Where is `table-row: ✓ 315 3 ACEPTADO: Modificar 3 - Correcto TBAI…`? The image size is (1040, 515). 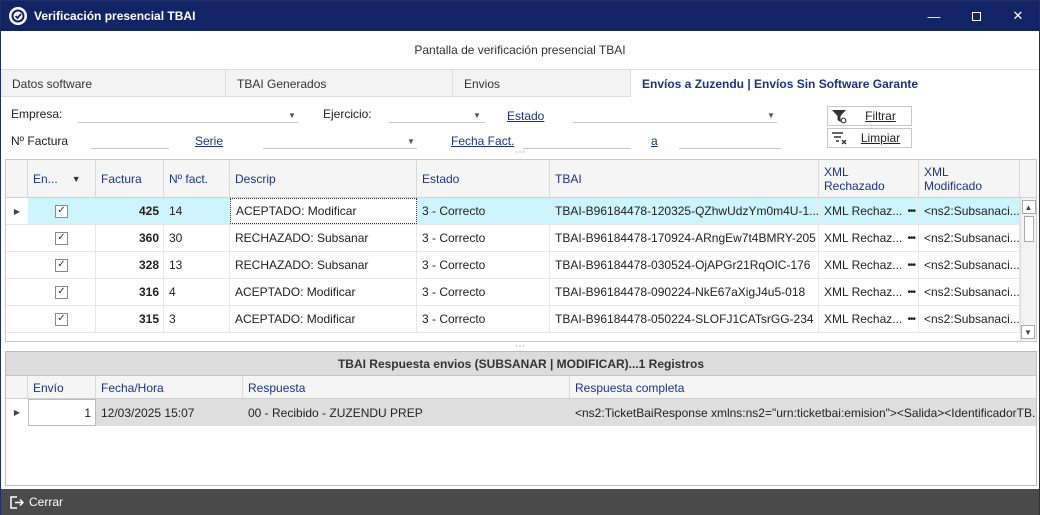 table-row: ✓ 315 3 ACEPTADO: Modificar 3 - Correcto TBAI… is located at coordinates (513, 319).